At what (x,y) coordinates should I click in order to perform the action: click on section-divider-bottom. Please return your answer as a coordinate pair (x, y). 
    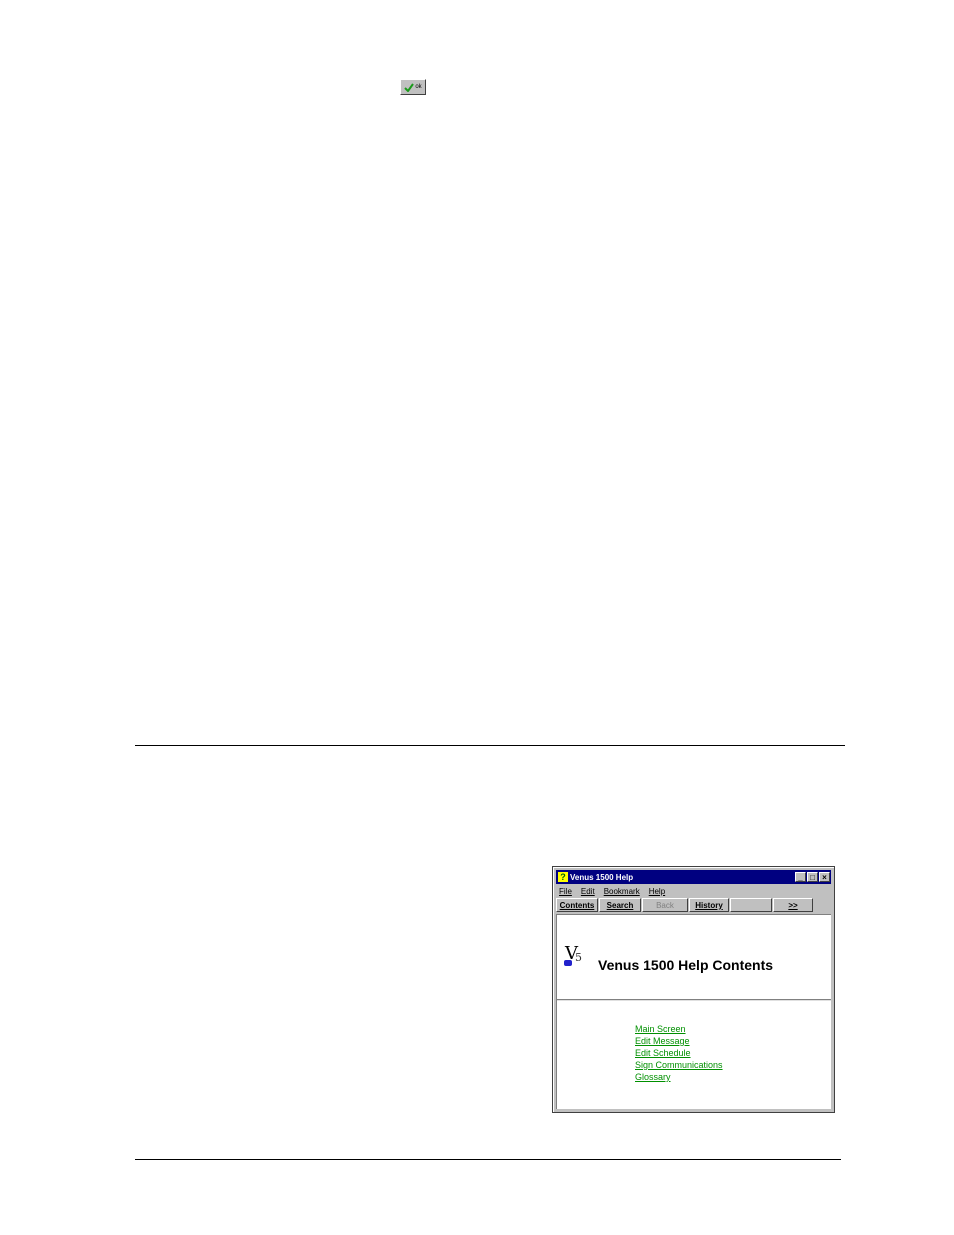
    Looking at the image, I should click on (488, 1159).